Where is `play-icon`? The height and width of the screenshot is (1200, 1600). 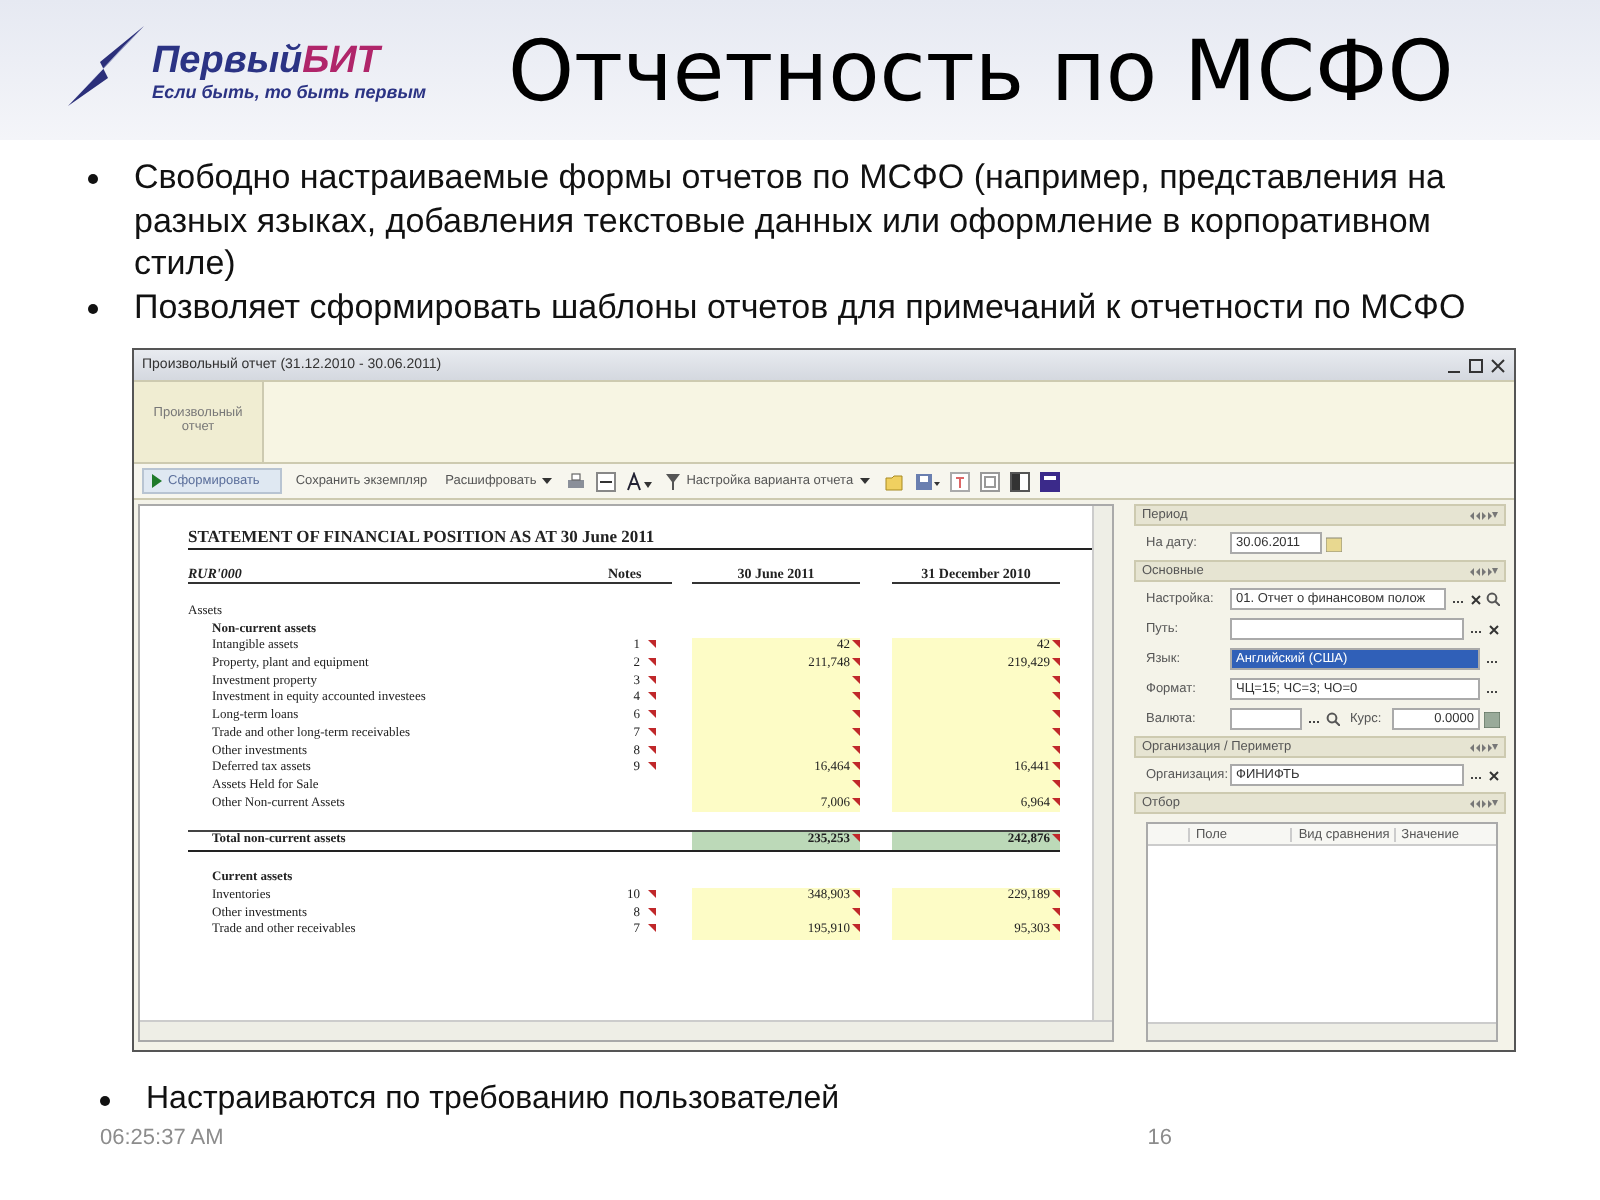
play-icon is located at coordinates (157, 481).